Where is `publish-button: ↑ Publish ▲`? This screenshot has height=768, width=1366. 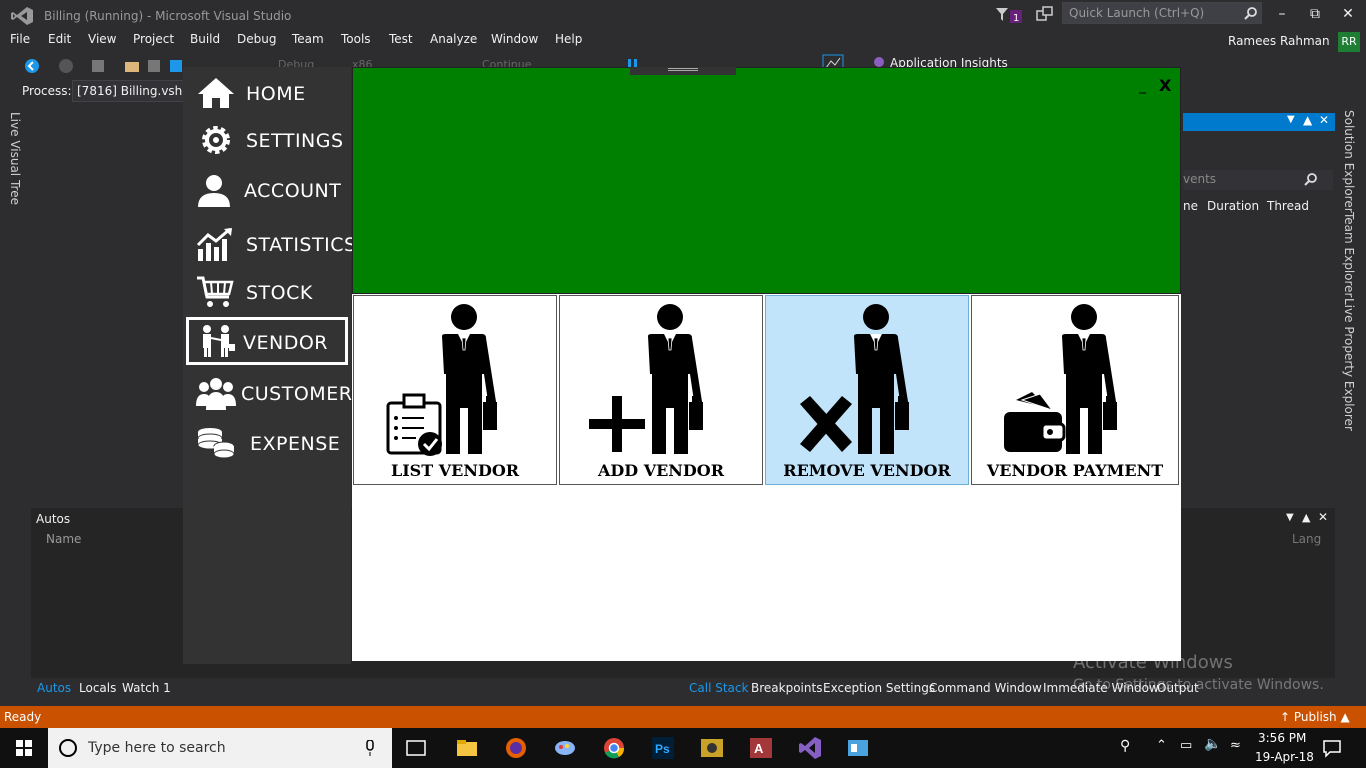
publish-button: ↑ Publish ▲ is located at coordinates (1315, 717).